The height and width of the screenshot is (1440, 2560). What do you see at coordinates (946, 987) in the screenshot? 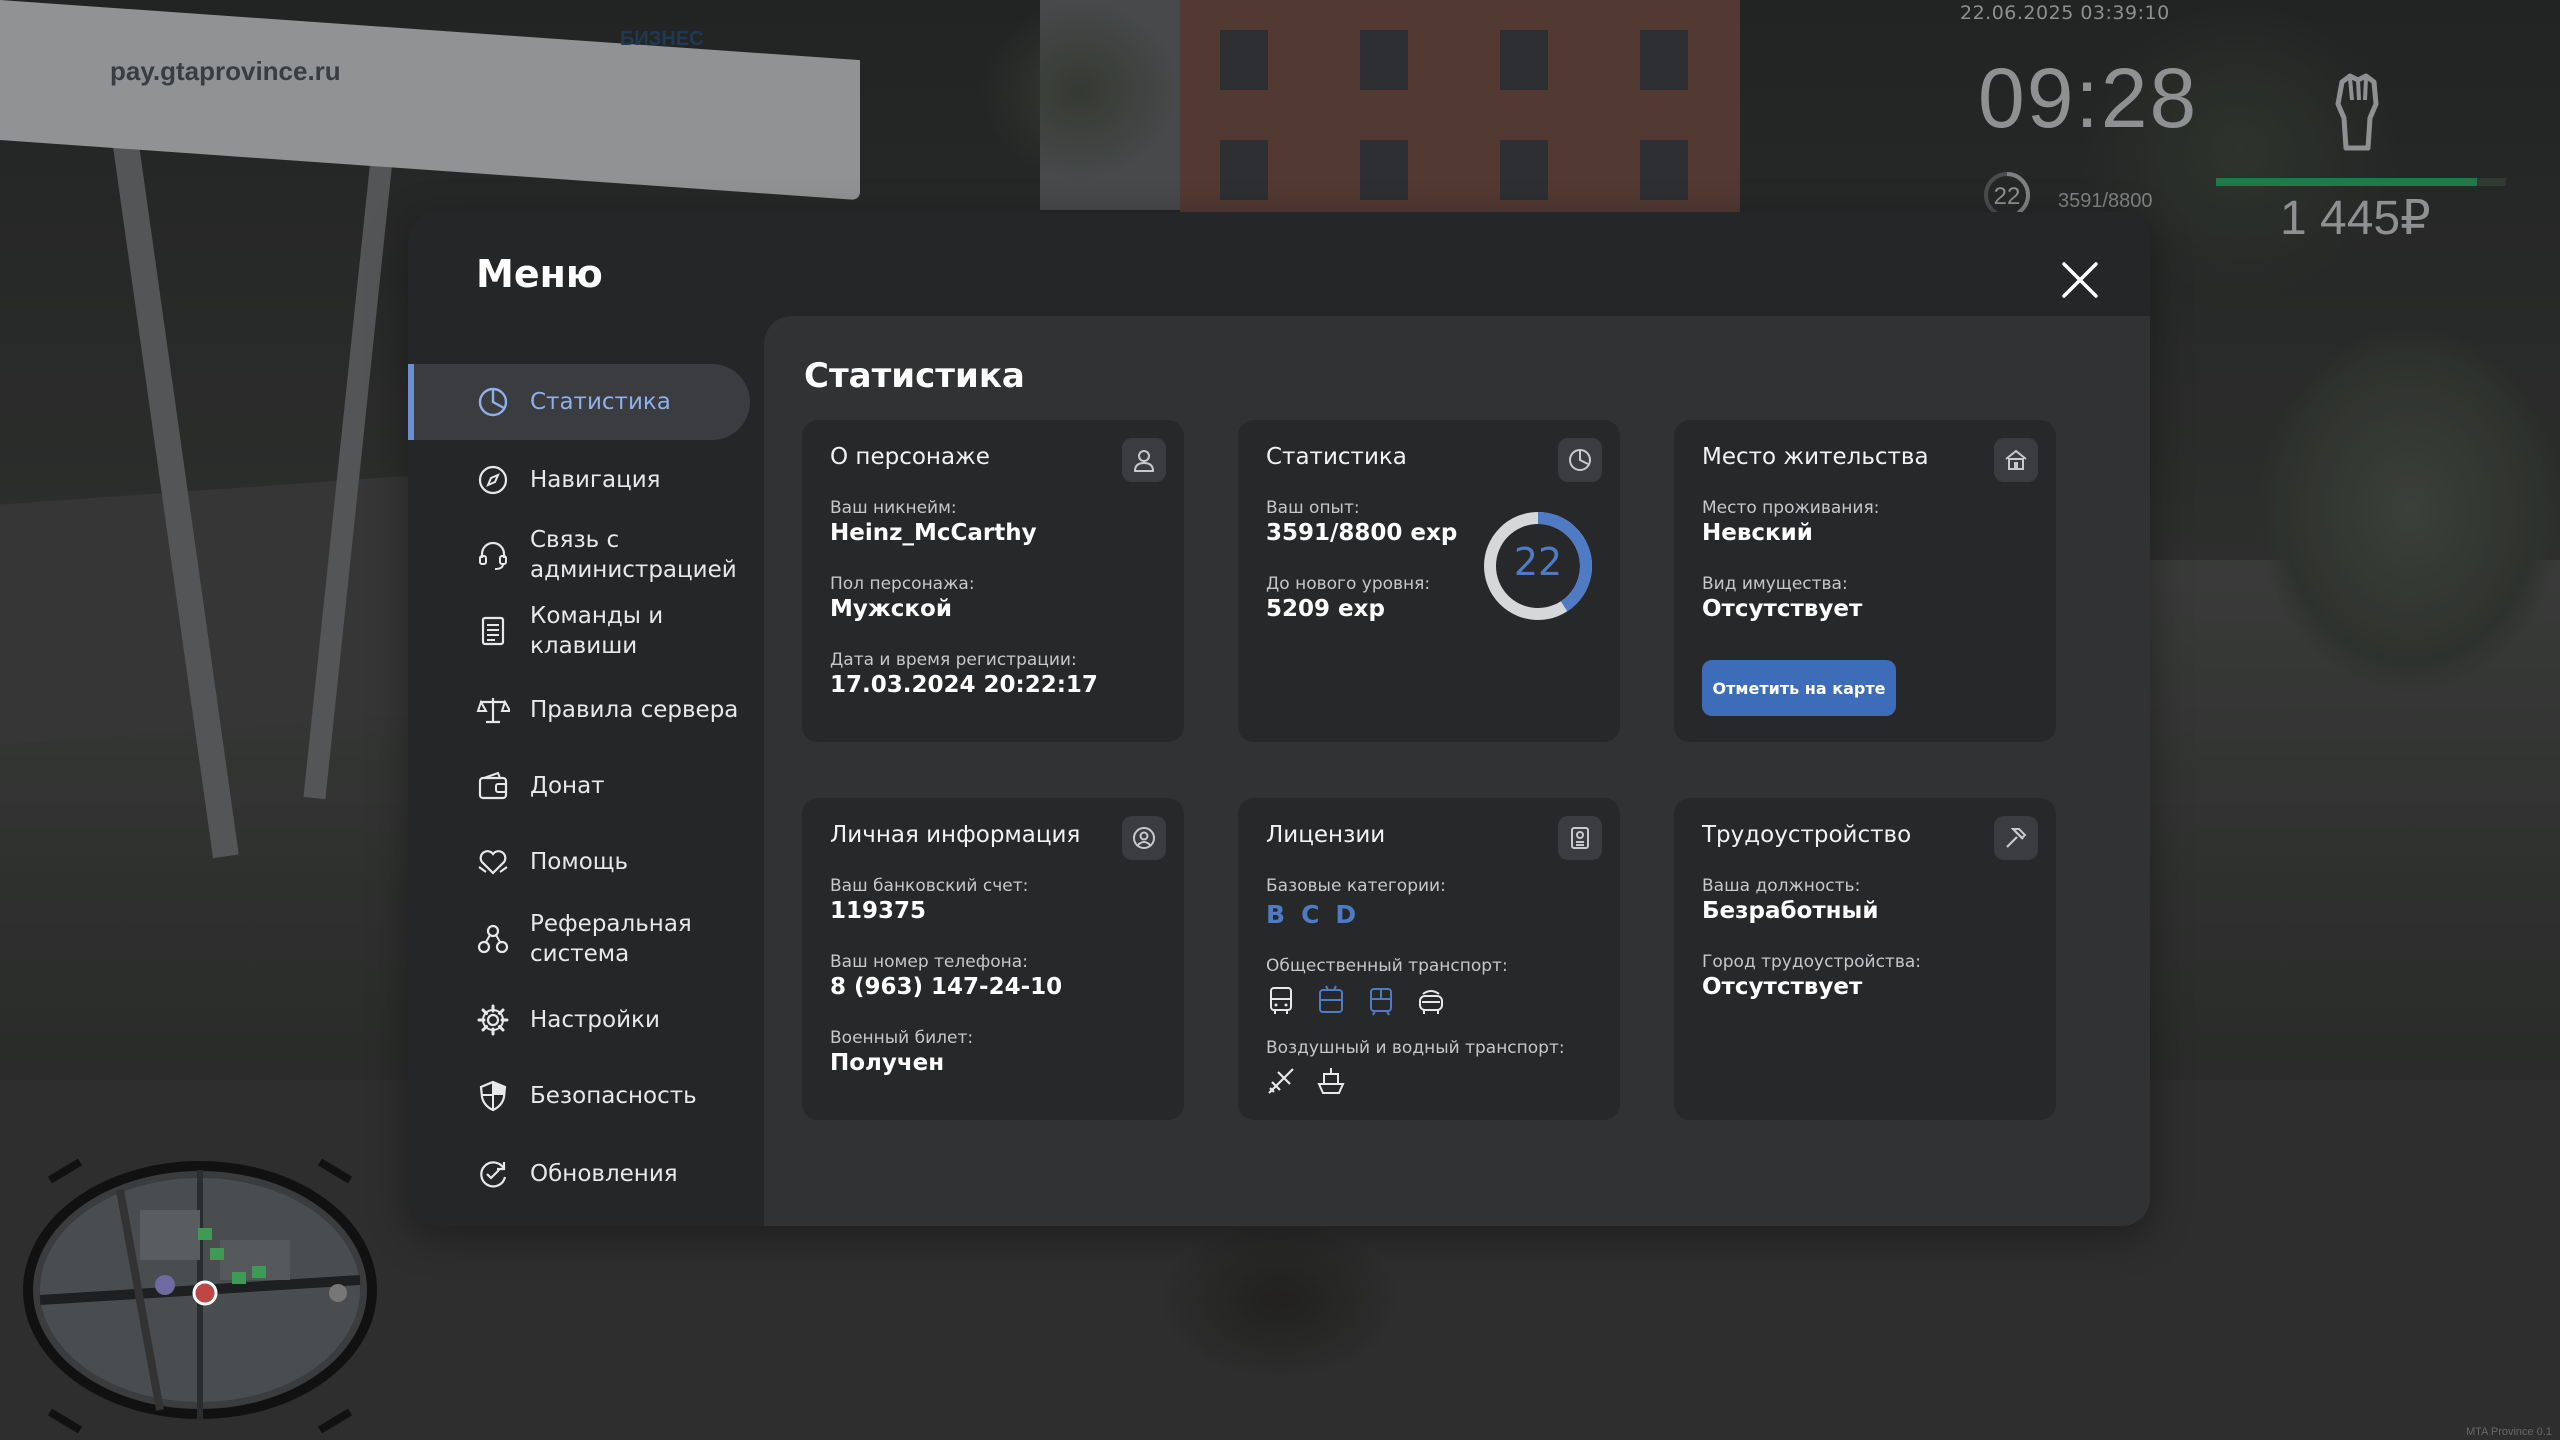
I see `phone-value: 8 (963) 147-24-10` at bounding box center [946, 987].